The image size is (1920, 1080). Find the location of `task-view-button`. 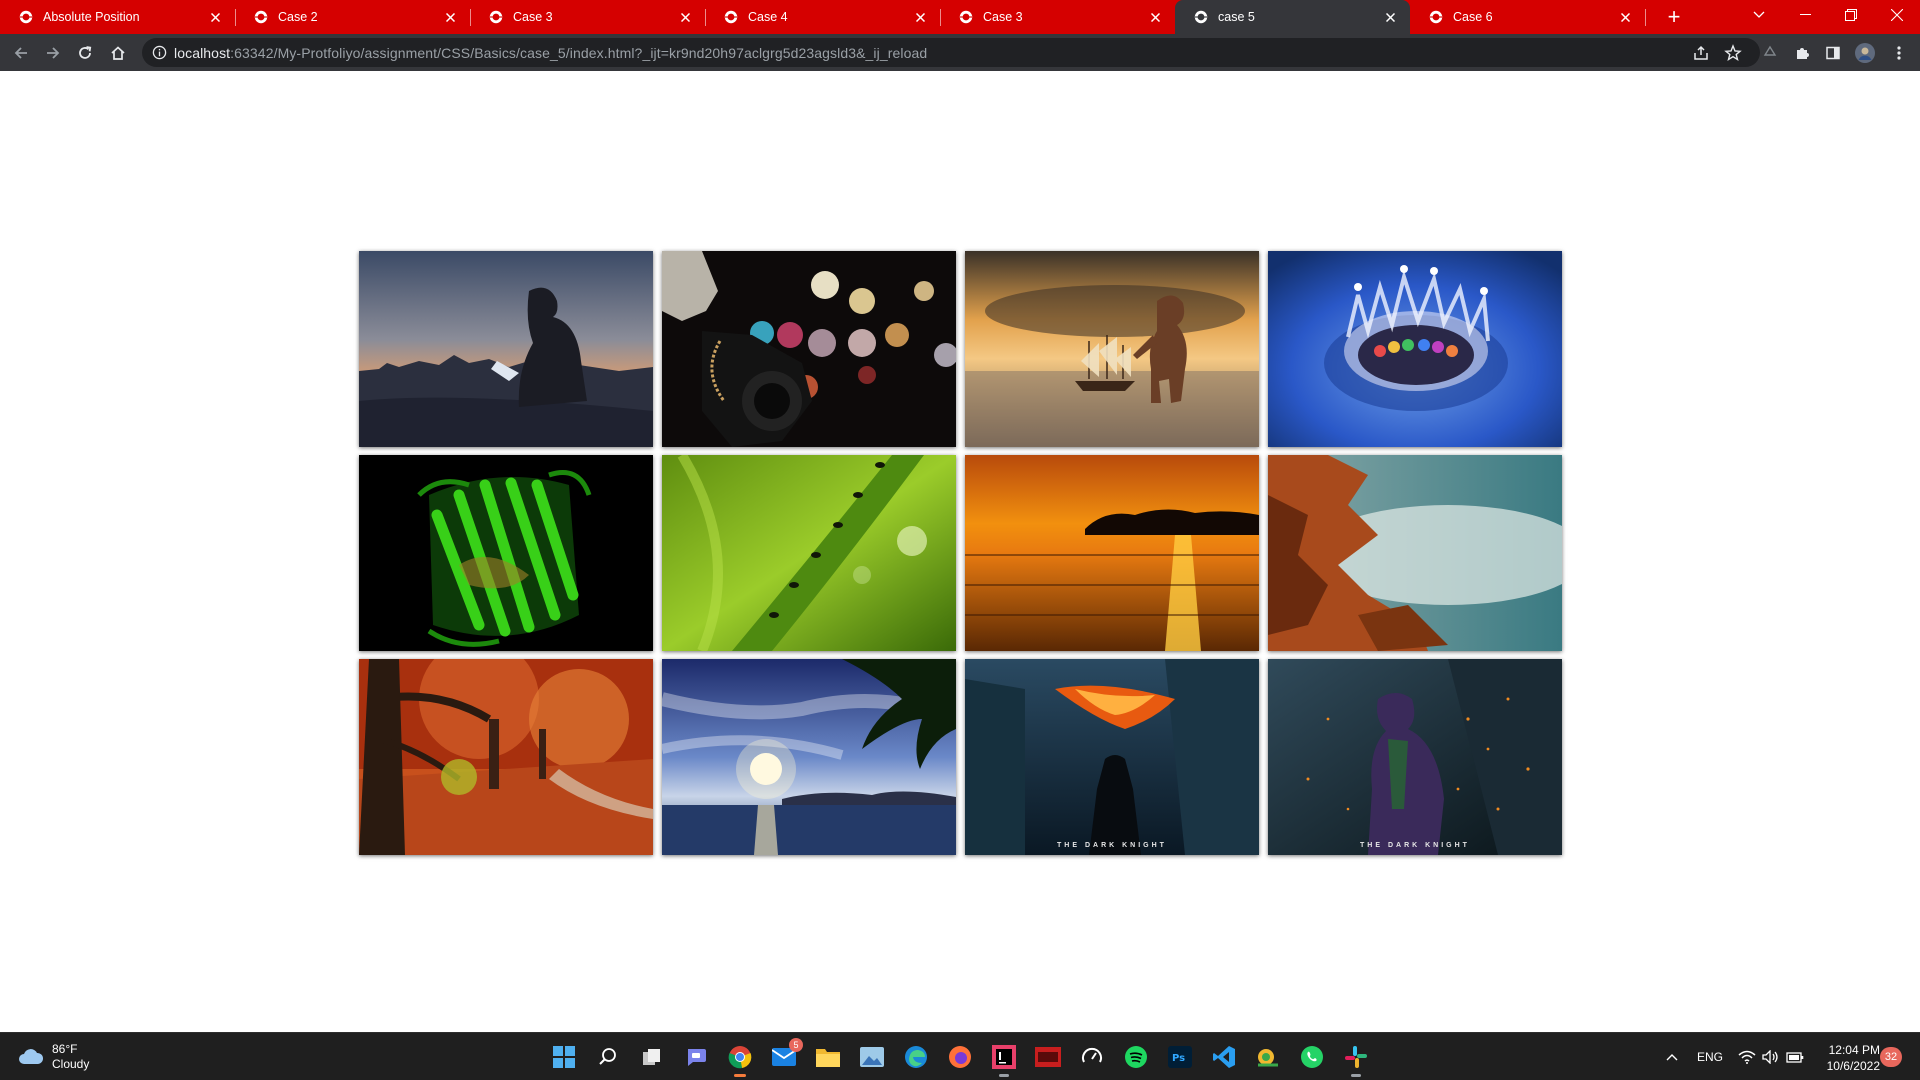

task-view-button is located at coordinates (652, 1057).